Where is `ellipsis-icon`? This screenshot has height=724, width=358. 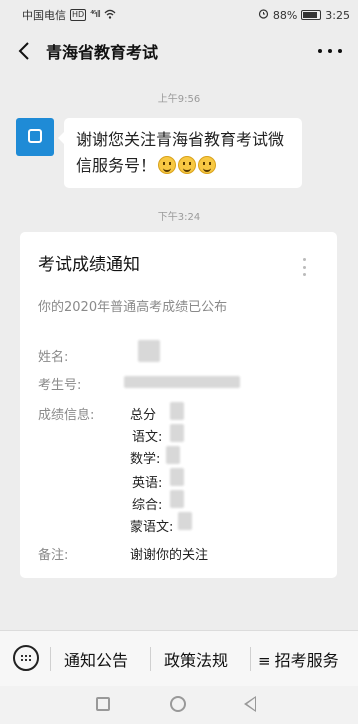
ellipsis-icon is located at coordinates (330, 51).